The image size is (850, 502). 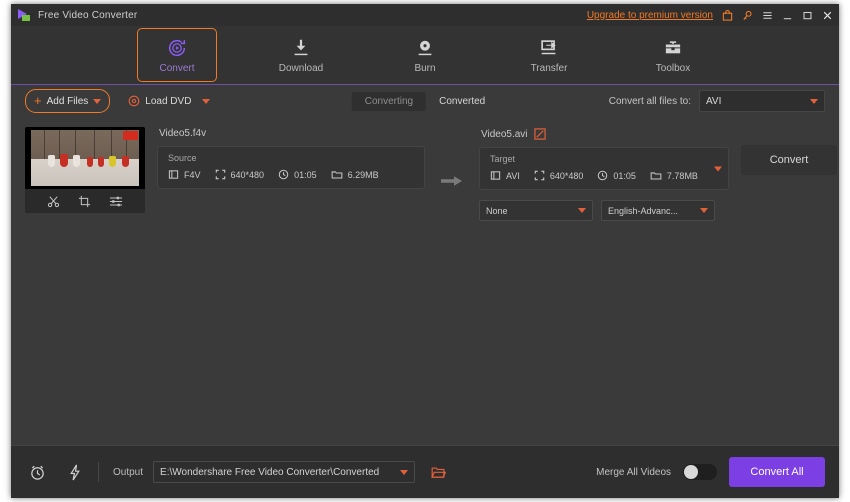 What do you see at coordinates (239, 174) in the screenshot?
I see `source-resolution: 640*480` at bounding box center [239, 174].